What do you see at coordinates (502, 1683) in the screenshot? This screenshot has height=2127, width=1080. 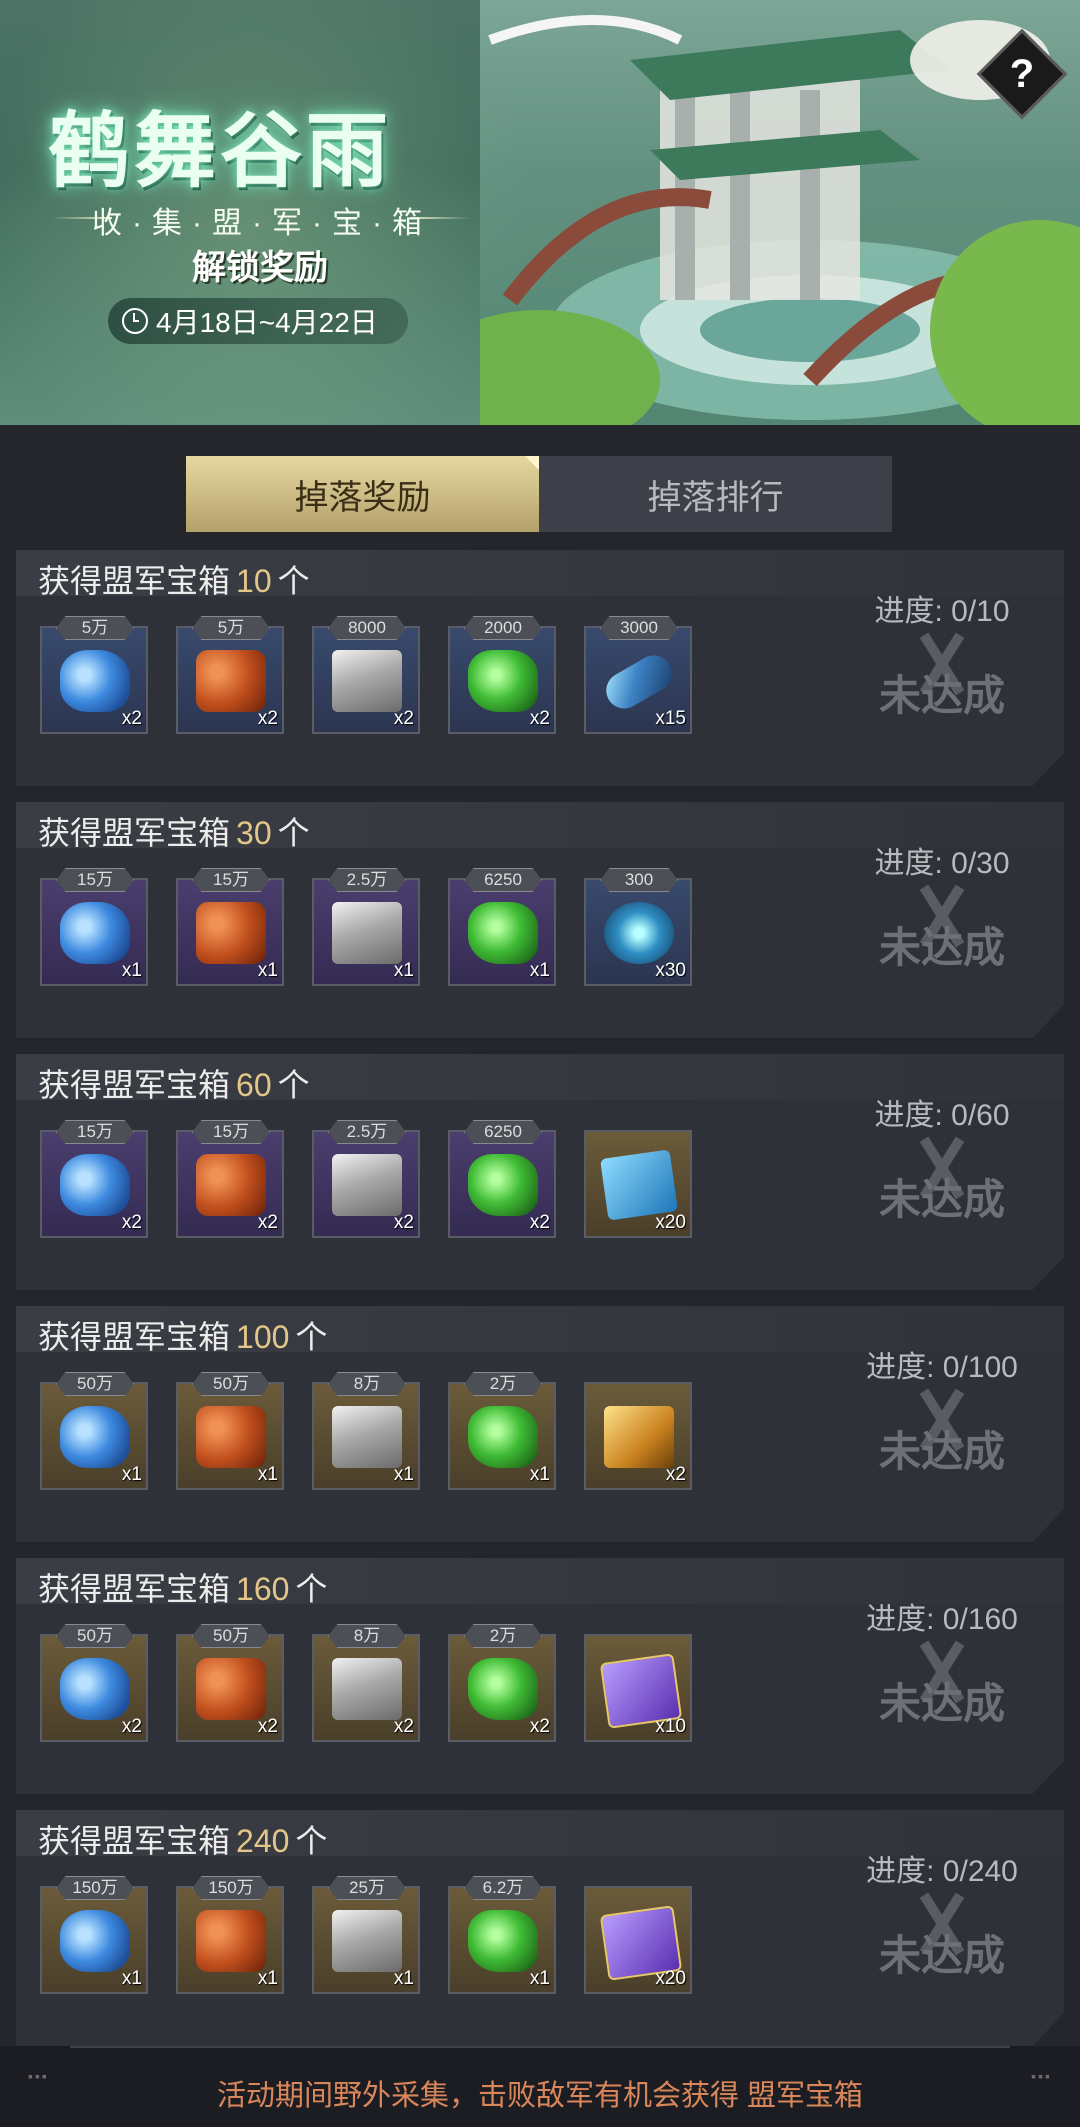 I see `reward-item: 2万 x2` at bounding box center [502, 1683].